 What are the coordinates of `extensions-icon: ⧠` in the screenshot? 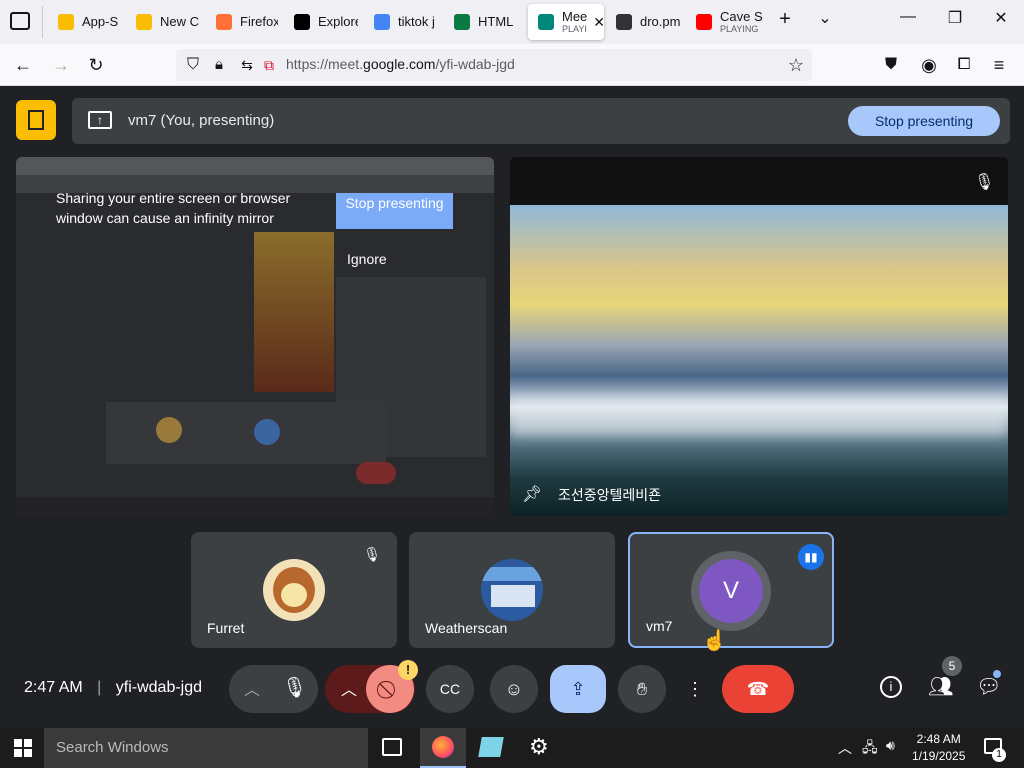 It's located at (964, 65).